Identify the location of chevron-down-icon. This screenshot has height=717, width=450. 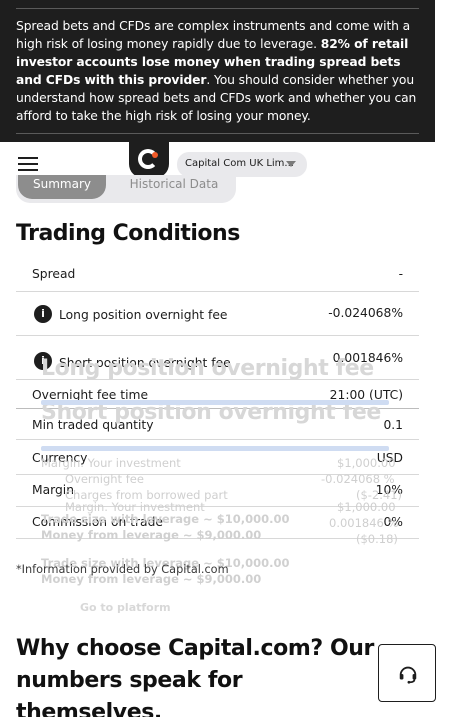
(291, 164).